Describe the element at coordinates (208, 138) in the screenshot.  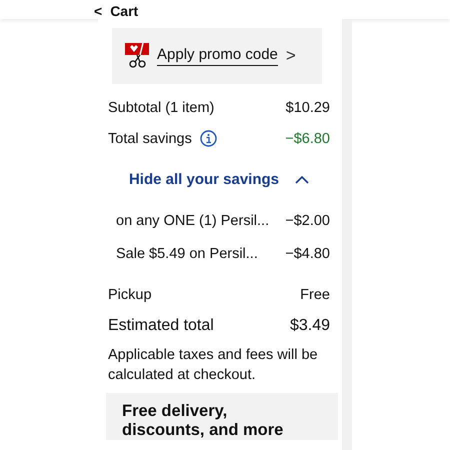
I see `info-icon` at that location.